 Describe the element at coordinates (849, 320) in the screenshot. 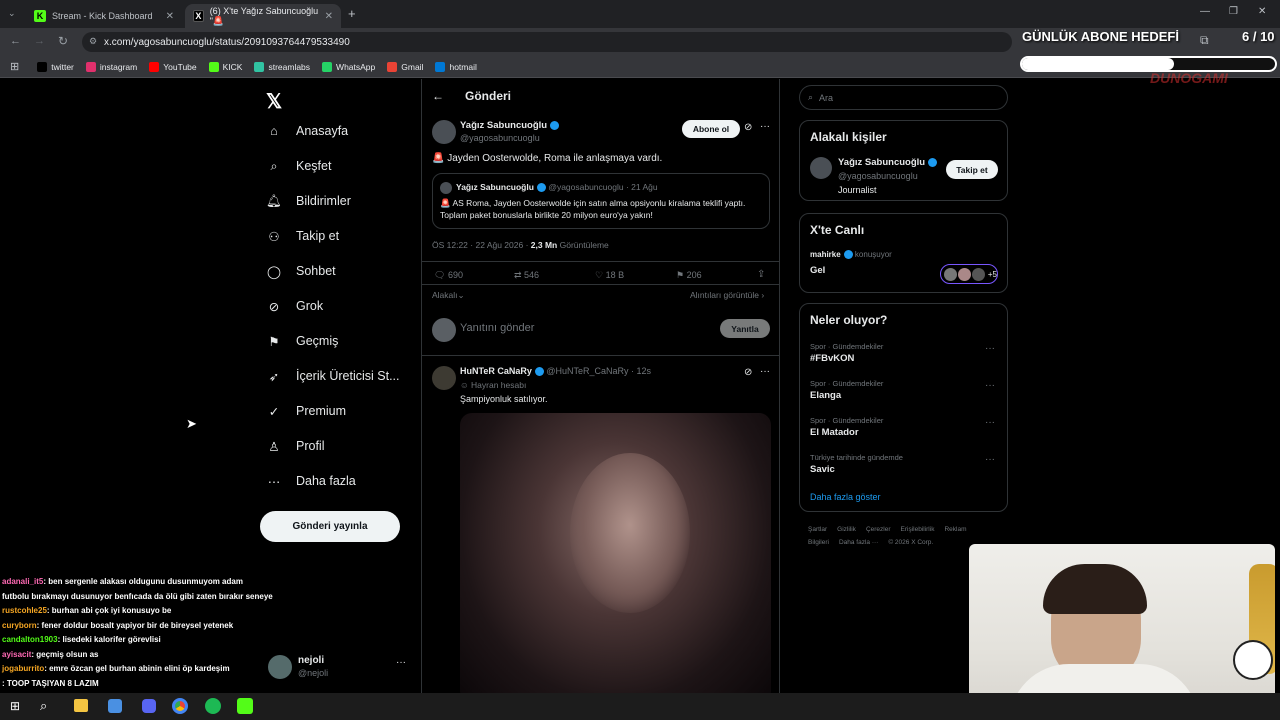

I see `card-title: Neler oluyor?` at that location.